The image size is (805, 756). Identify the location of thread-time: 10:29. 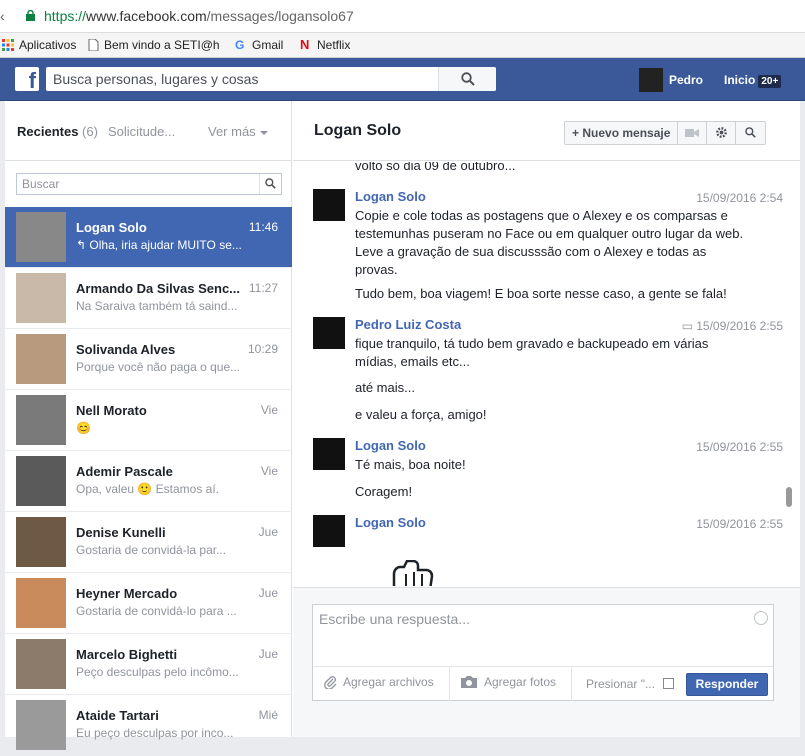
(262, 349).